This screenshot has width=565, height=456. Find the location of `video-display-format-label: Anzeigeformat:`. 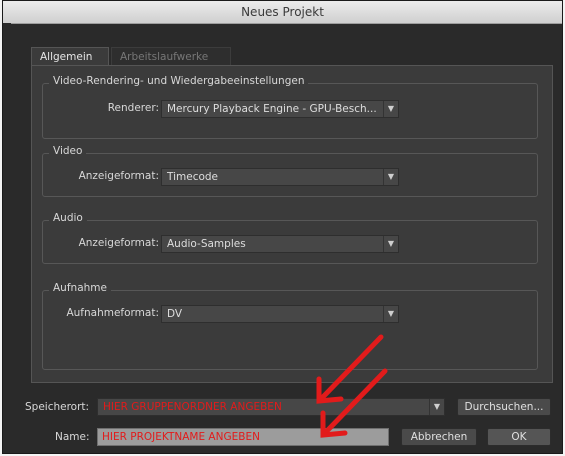

video-display-format-label: Anzeigeformat: is located at coordinates (118, 176).